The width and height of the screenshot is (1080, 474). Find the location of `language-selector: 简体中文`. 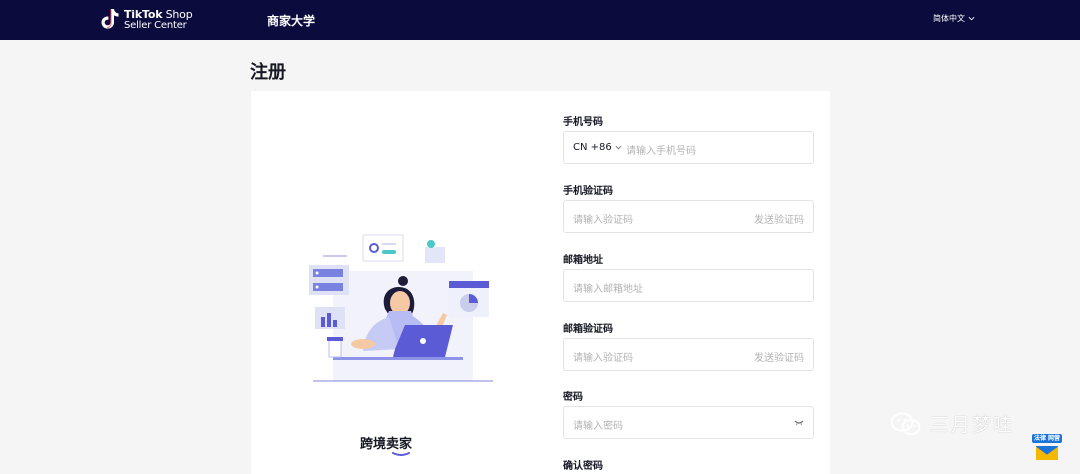

language-selector: 简体中文 is located at coordinates (954, 18).